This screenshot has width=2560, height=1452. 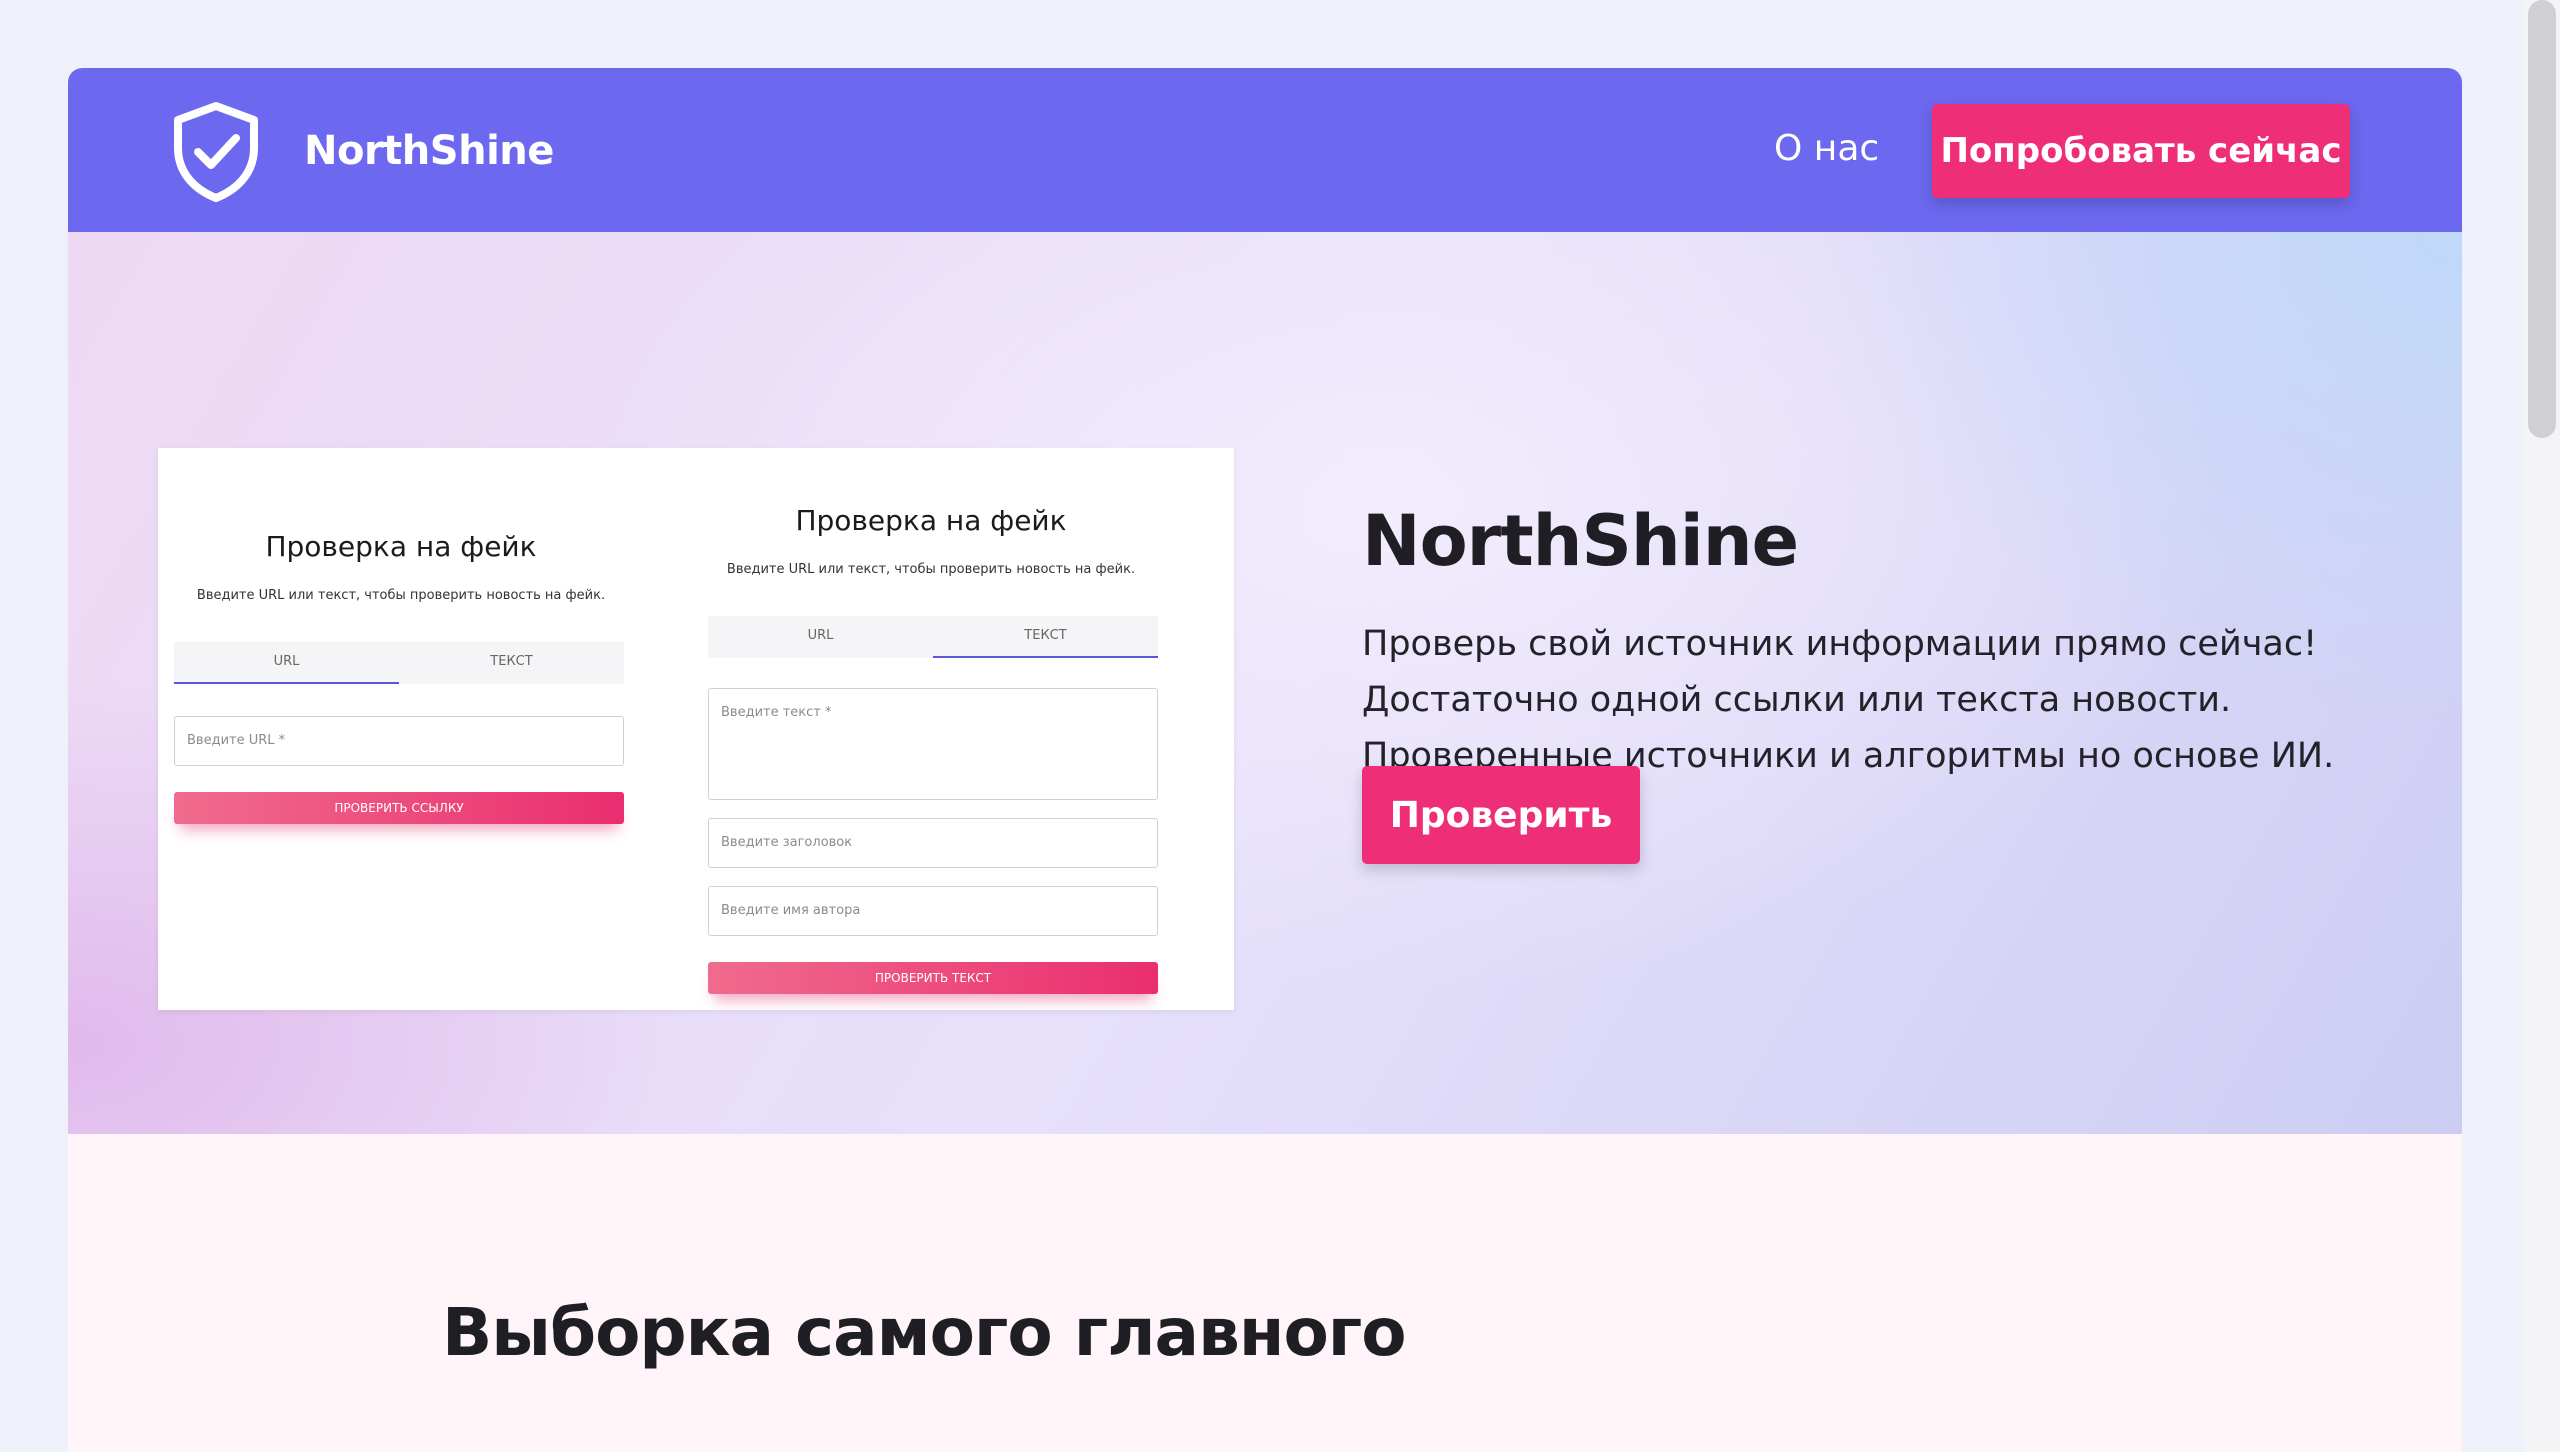 I want to click on text-form-tab-text: Текст, so click(x=1045, y=637).